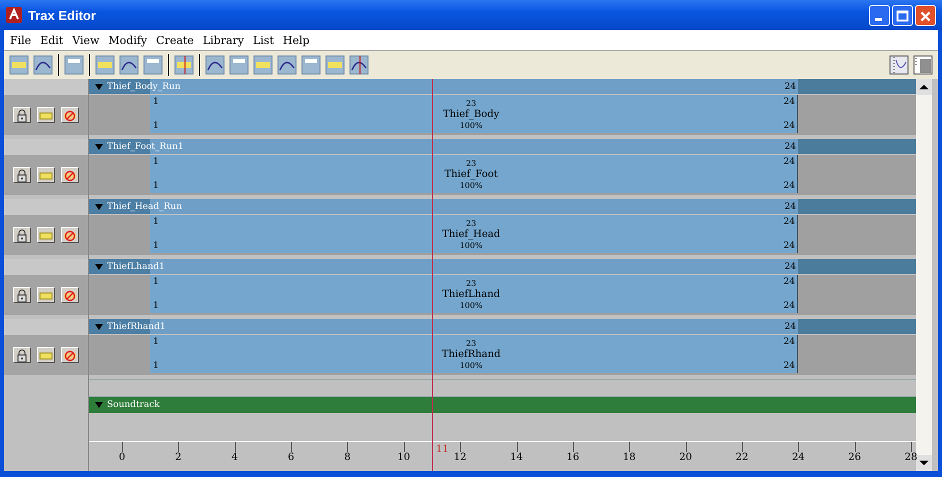  I want to click on clip-name: Thief_Head, so click(471, 234).